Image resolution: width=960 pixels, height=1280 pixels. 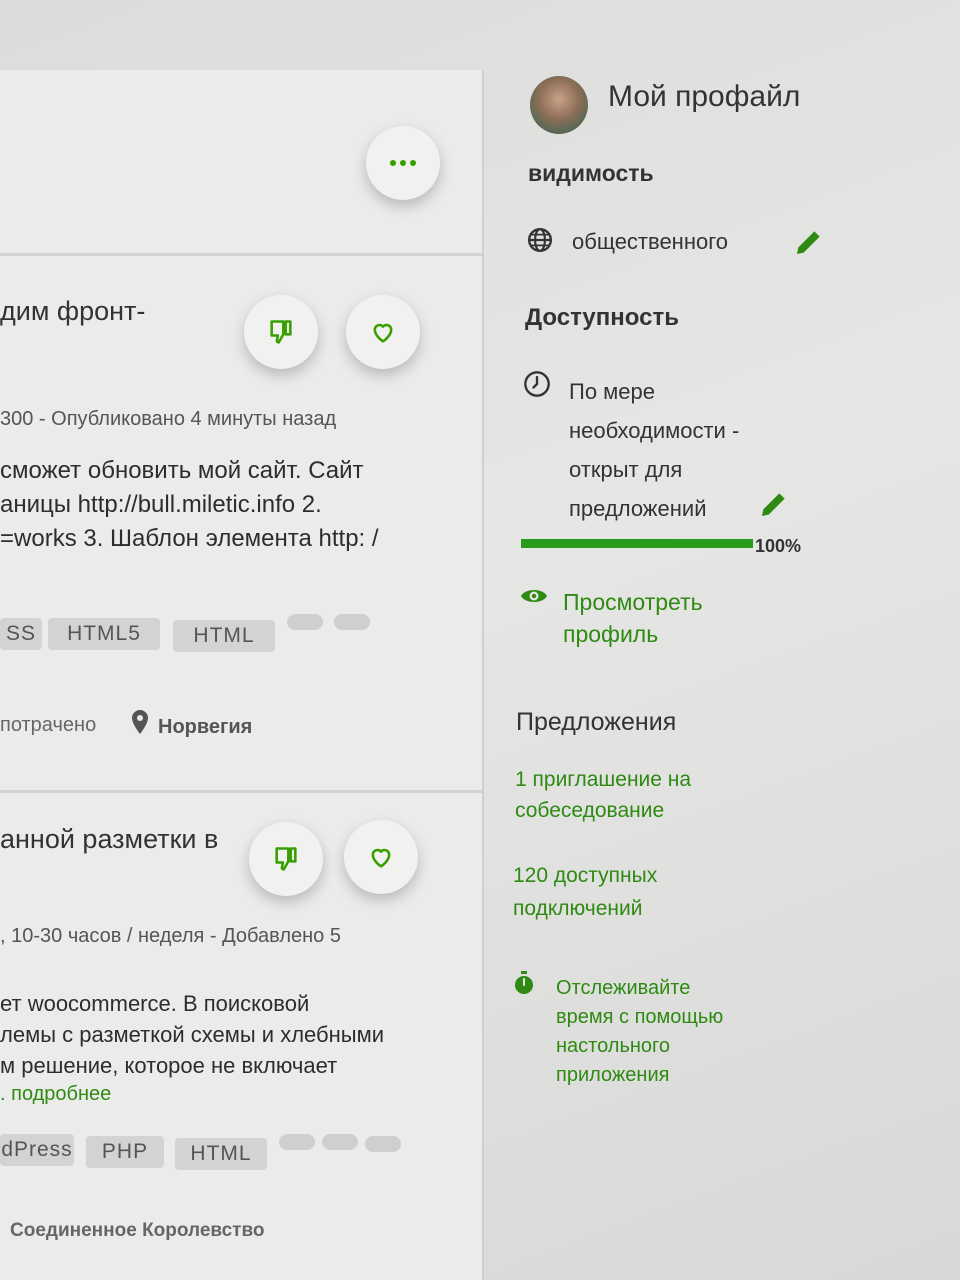 What do you see at coordinates (540, 240) in the screenshot?
I see `globe-icon` at bounding box center [540, 240].